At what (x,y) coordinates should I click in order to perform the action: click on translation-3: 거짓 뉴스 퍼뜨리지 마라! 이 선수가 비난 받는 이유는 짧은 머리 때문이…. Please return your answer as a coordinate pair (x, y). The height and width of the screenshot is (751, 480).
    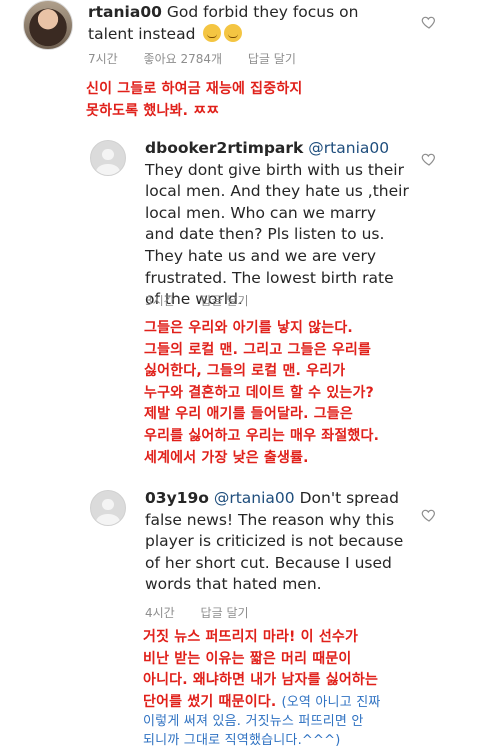
    Looking at the image, I should click on (262, 669).